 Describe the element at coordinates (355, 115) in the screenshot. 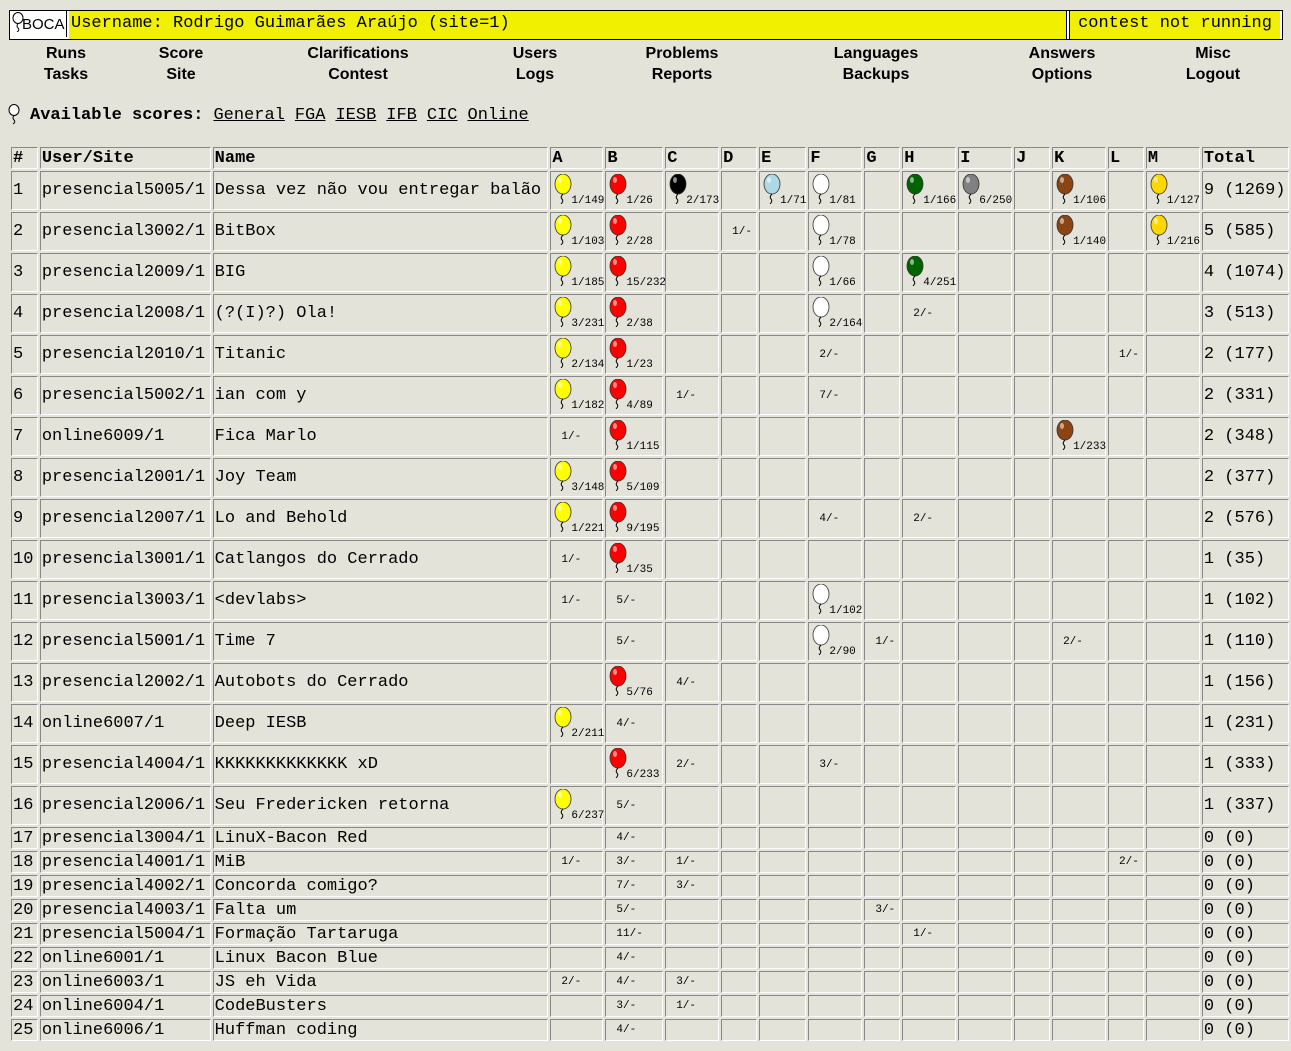

I see `score-link-iesb: IESB` at that location.